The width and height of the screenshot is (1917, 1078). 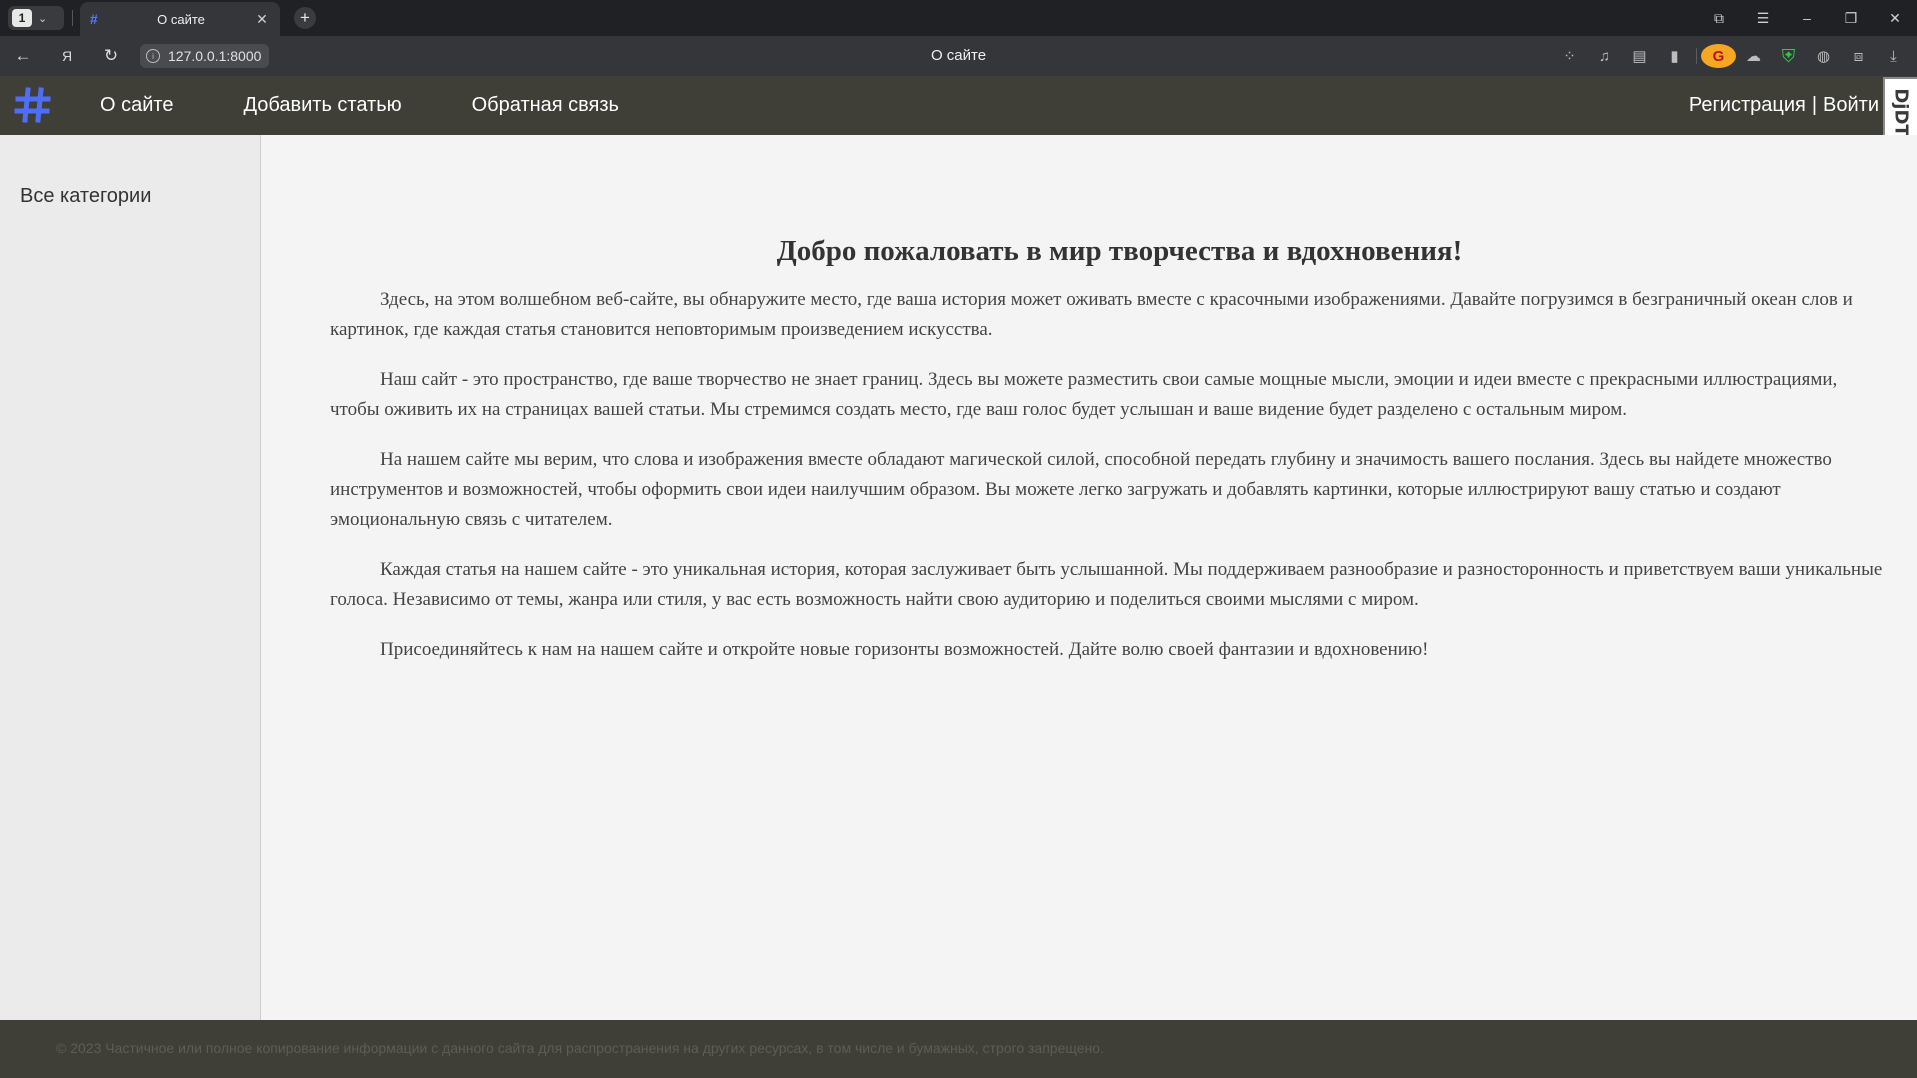 I want to click on extensions-icon: ⧈, so click(x=1858, y=56).